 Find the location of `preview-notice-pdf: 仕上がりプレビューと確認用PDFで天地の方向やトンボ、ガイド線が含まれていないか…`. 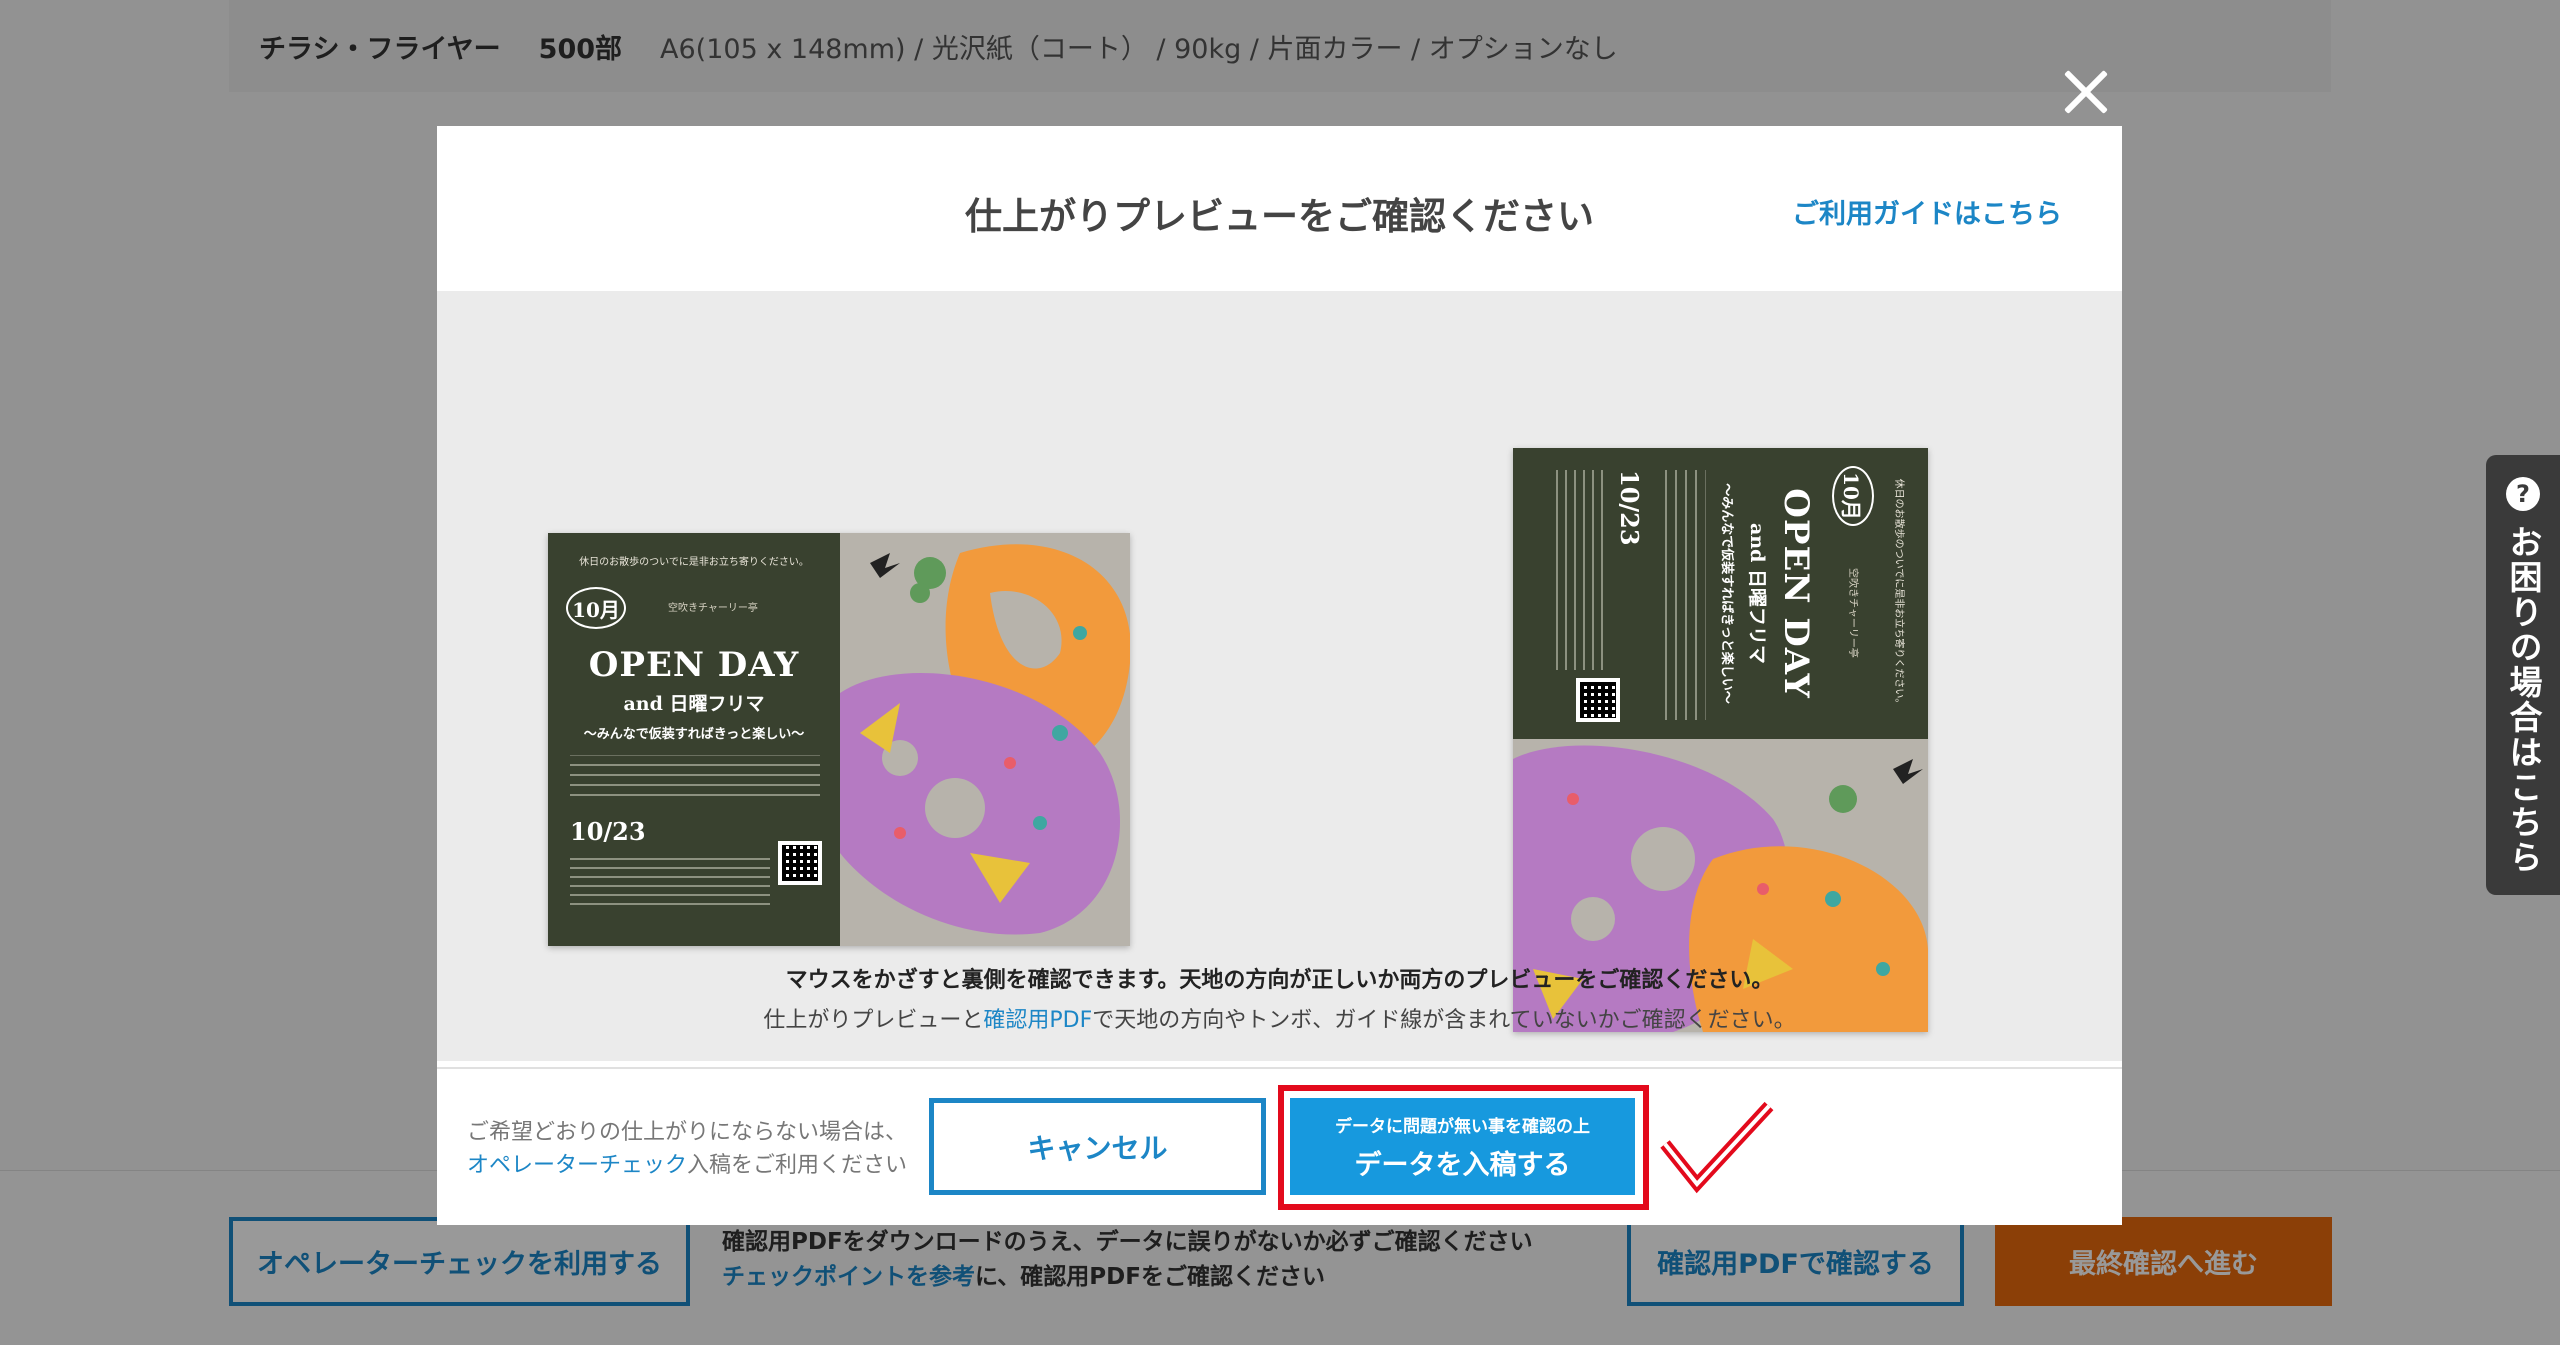

preview-notice-pdf: 仕上がりプレビューと確認用PDFで天地の方向やトンボ、ガイド線が含まれていないか… is located at coordinates (1279, 1018).